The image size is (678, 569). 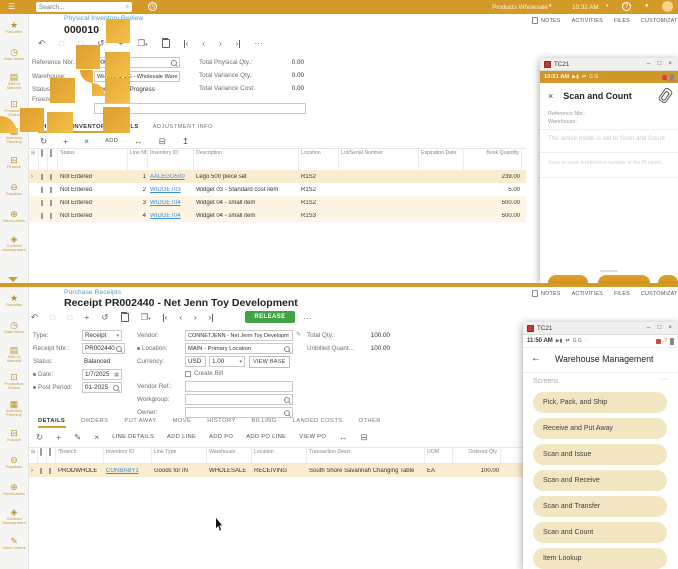 I want to click on owner-input, so click(x=239, y=412).